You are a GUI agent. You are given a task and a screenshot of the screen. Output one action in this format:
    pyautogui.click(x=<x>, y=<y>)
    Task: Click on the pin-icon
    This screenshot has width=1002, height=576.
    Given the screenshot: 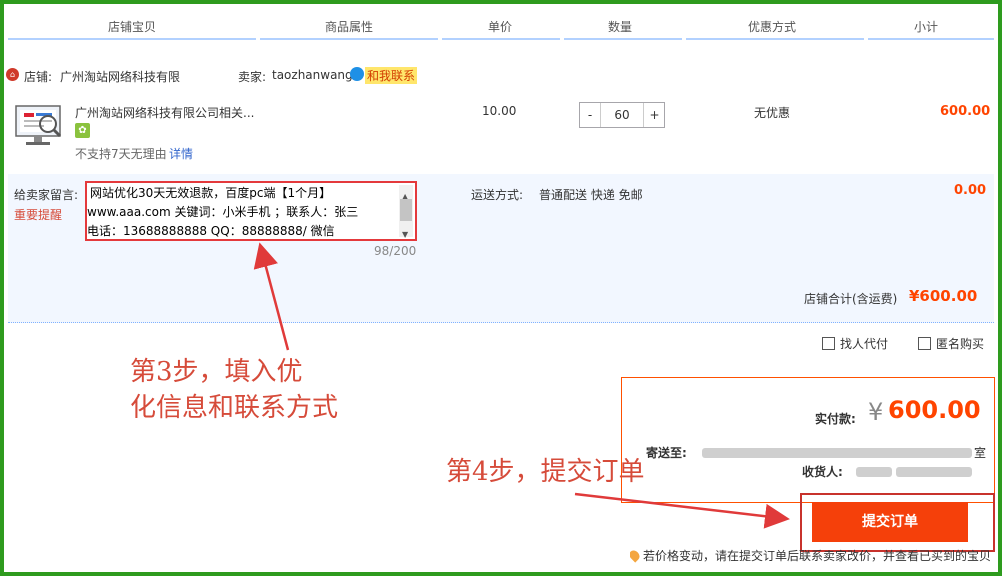 What is the action you would take?
    pyautogui.click(x=636, y=555)
    